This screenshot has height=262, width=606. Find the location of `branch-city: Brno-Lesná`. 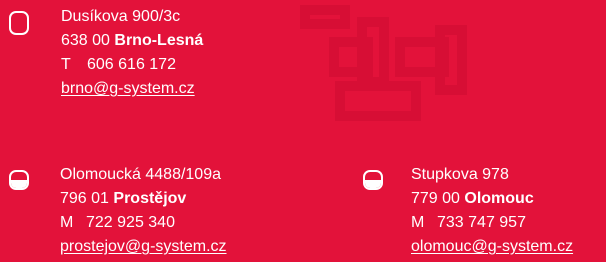

branch-city: Brno-Lesná is located at coordinates (159, 40).